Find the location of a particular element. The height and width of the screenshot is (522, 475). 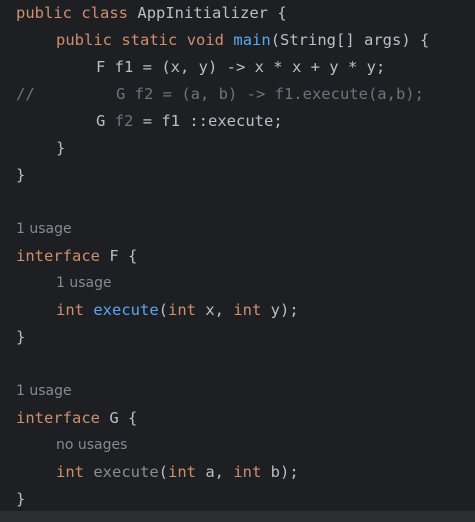

code-line-interface-g: interface G { is located at coordinates (76, 418).